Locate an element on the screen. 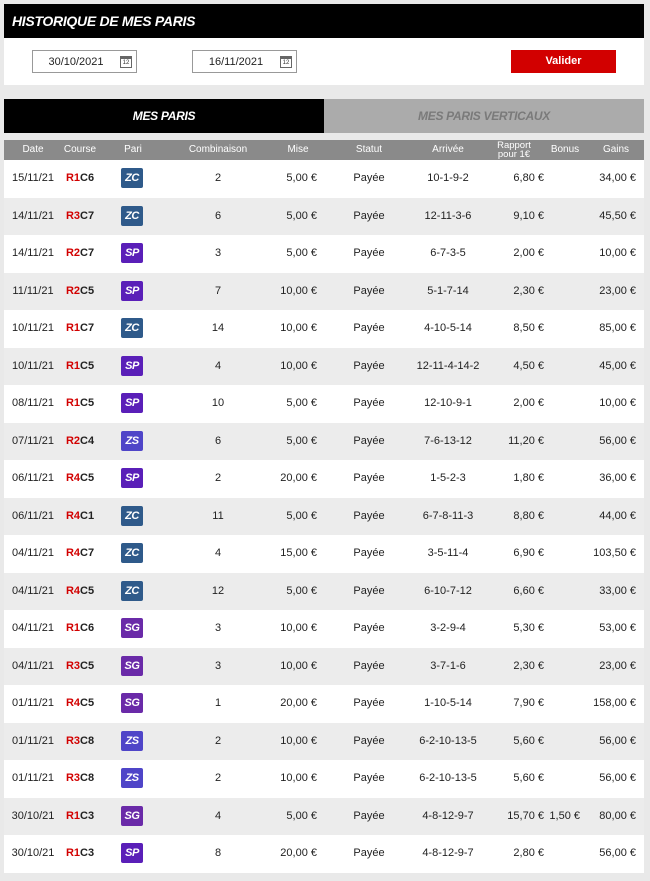 The width and height of the screenshot is (650, 881). date-to-field: 16/11/2021 12 is located at coordinates (244, 61).